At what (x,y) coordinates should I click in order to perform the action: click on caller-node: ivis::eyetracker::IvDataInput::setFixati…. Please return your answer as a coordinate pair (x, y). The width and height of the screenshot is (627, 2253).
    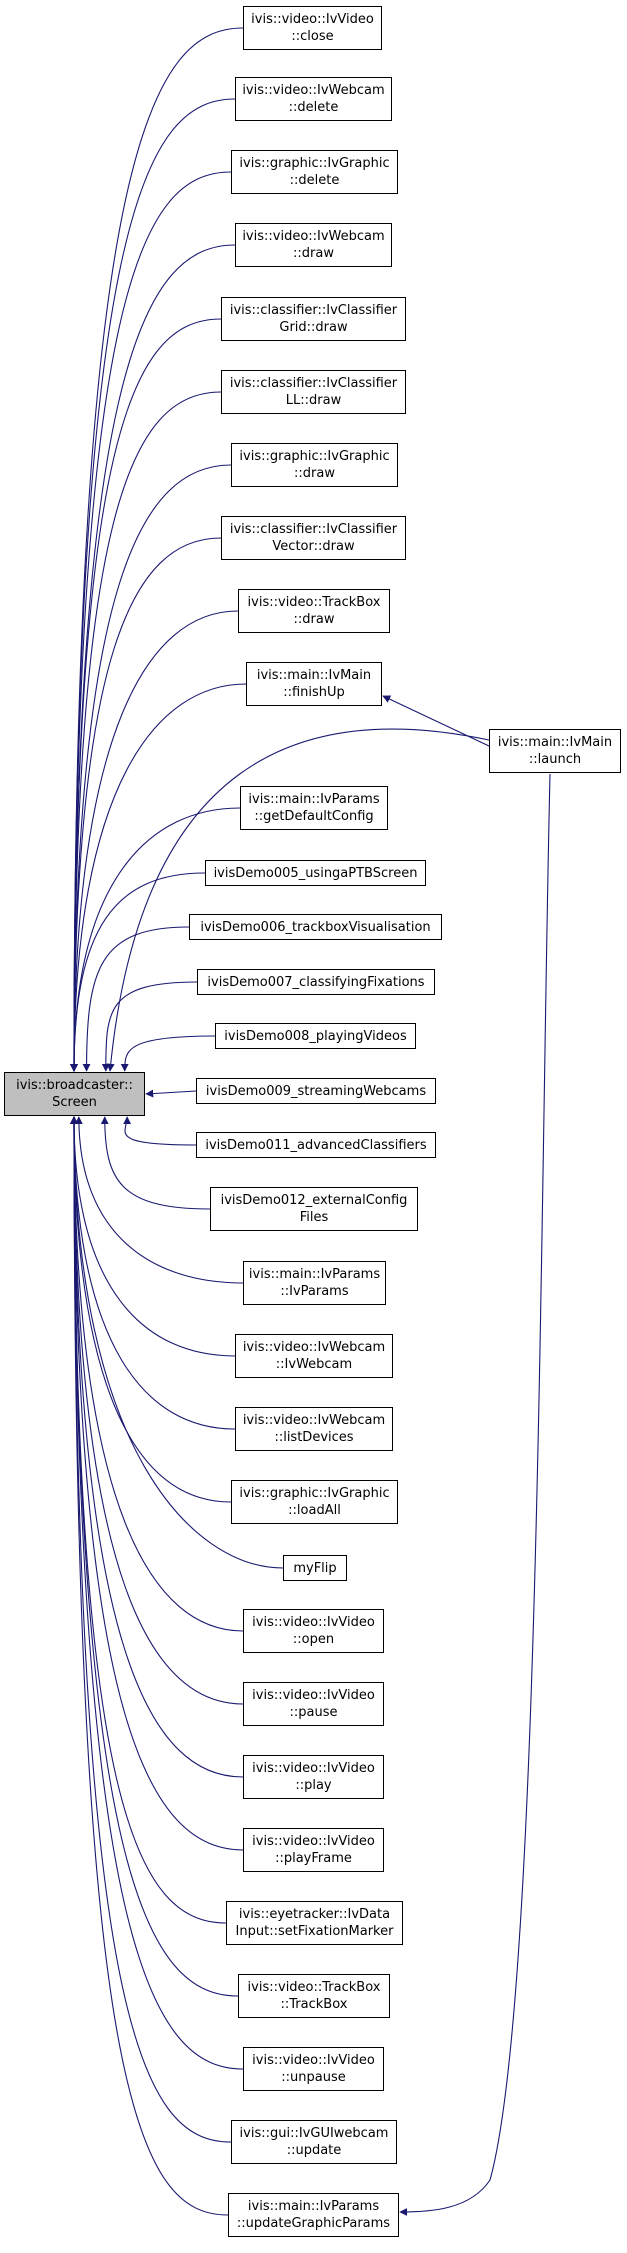
    Looking at the image, I should click on (314, 1923).